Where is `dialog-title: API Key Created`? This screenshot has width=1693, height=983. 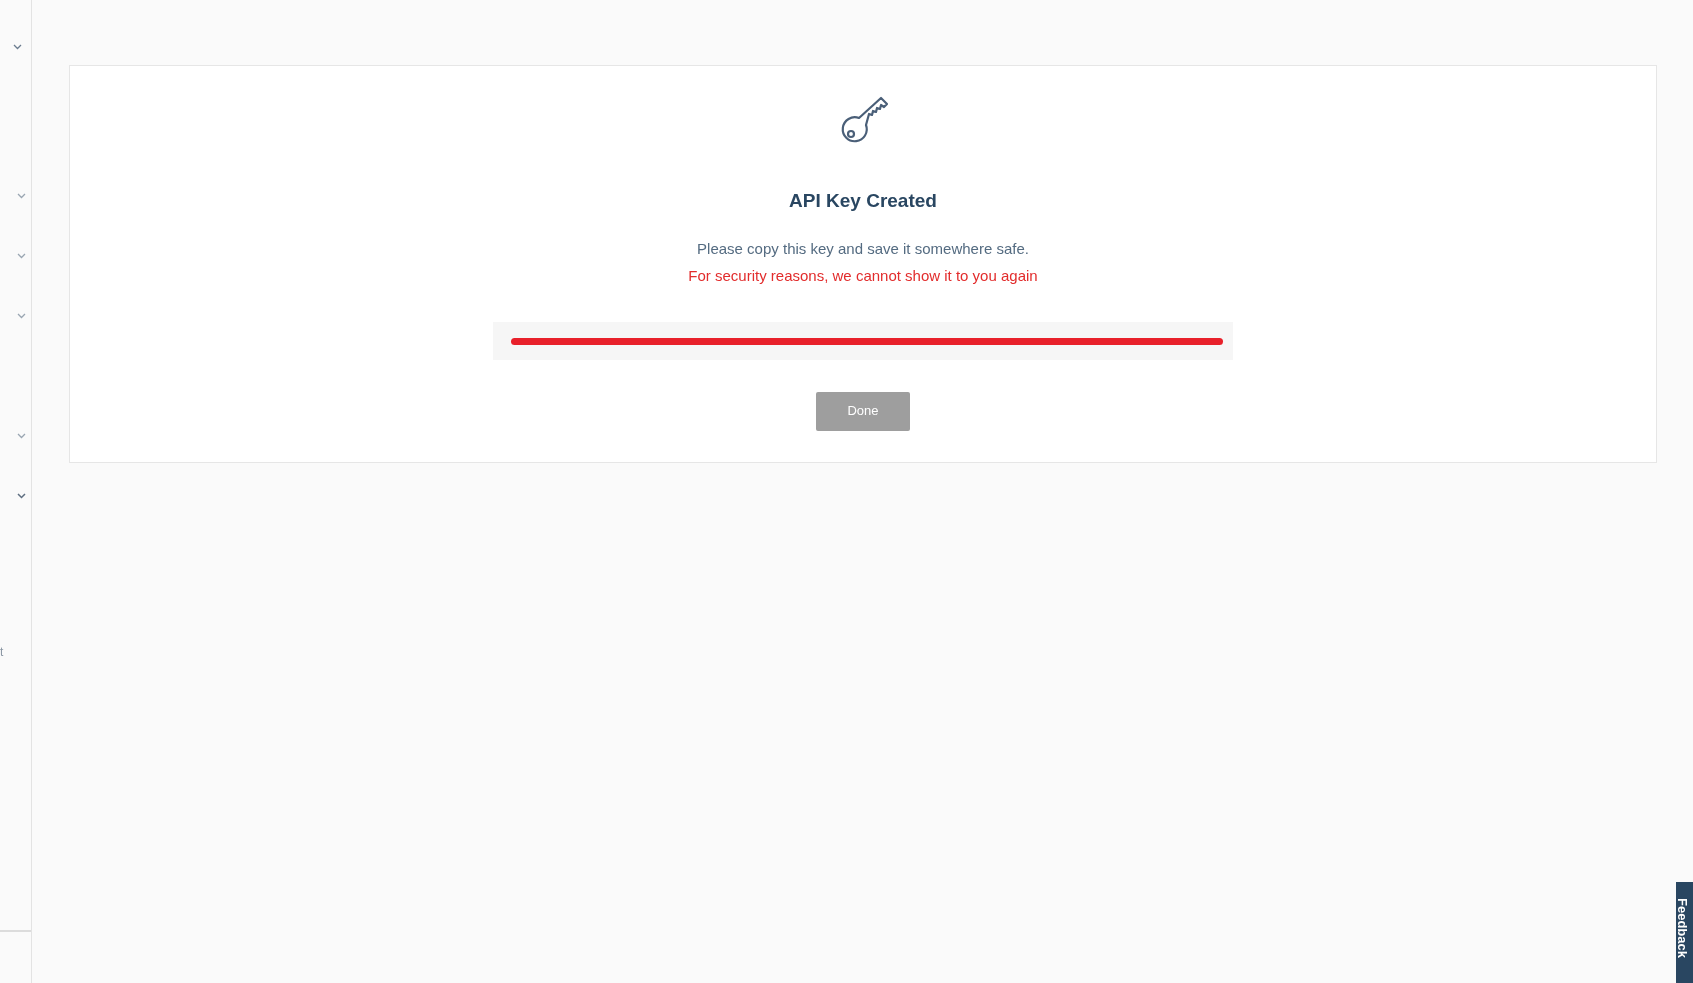 dialog-title: API Key Created is located at coordinates (863, 201).